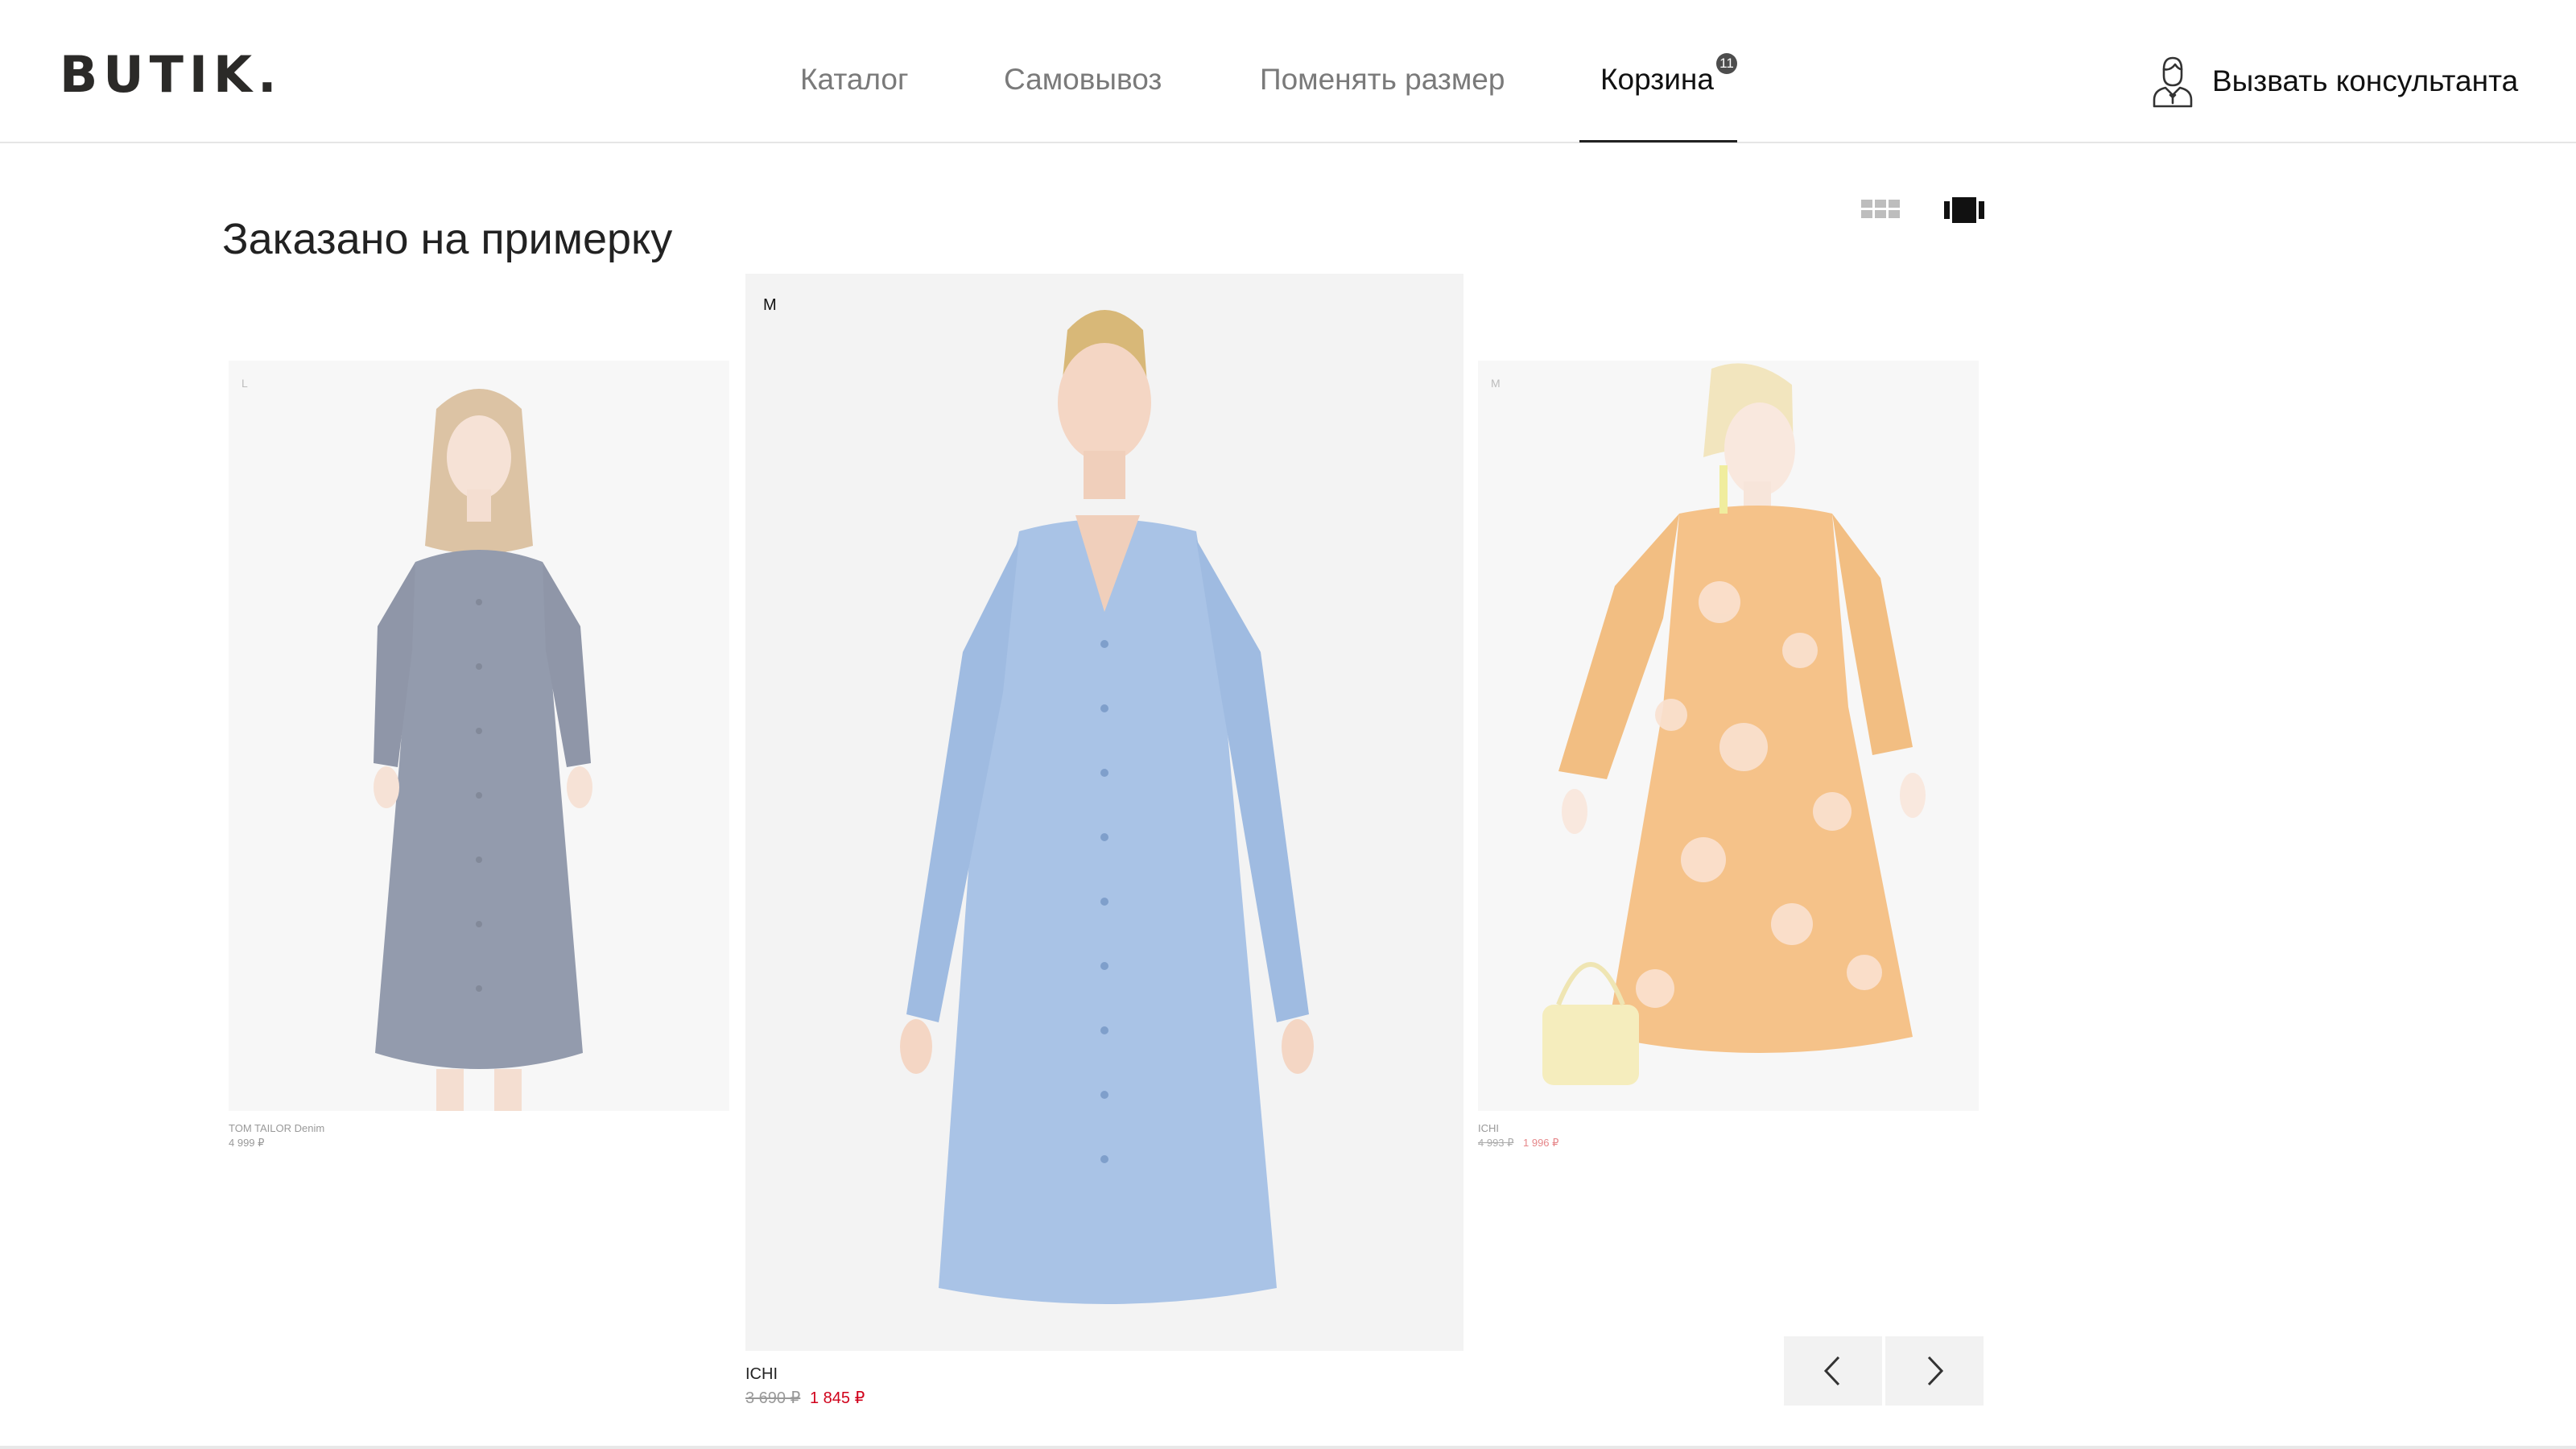  What do you see at coordinates (1880, 210) in the screenshot?
I see `grid-view-icon` at bounding box center [1880, 210].